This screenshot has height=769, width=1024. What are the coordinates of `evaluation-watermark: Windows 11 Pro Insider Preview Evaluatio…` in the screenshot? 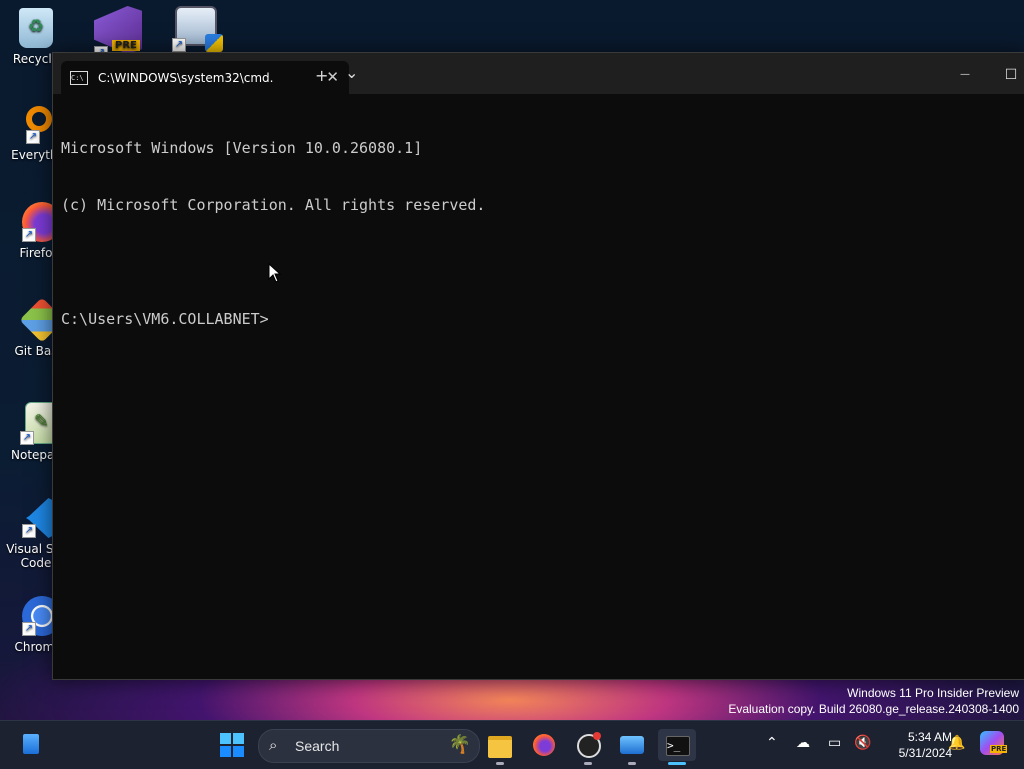 It's located at (873, 701).